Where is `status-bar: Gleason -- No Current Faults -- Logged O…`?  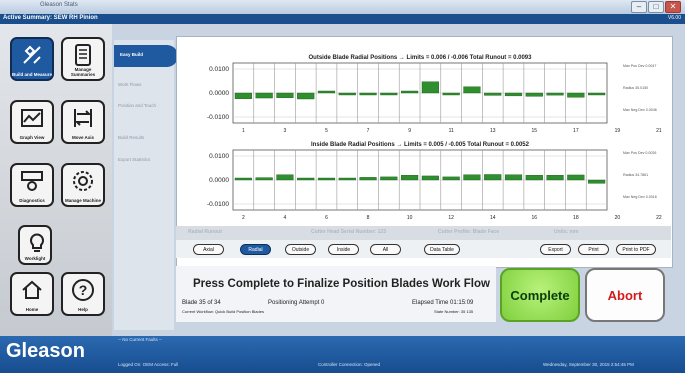 status-bar: Gleason -- No Current Faults -- Logged O… is located at coordinates (342, 354).